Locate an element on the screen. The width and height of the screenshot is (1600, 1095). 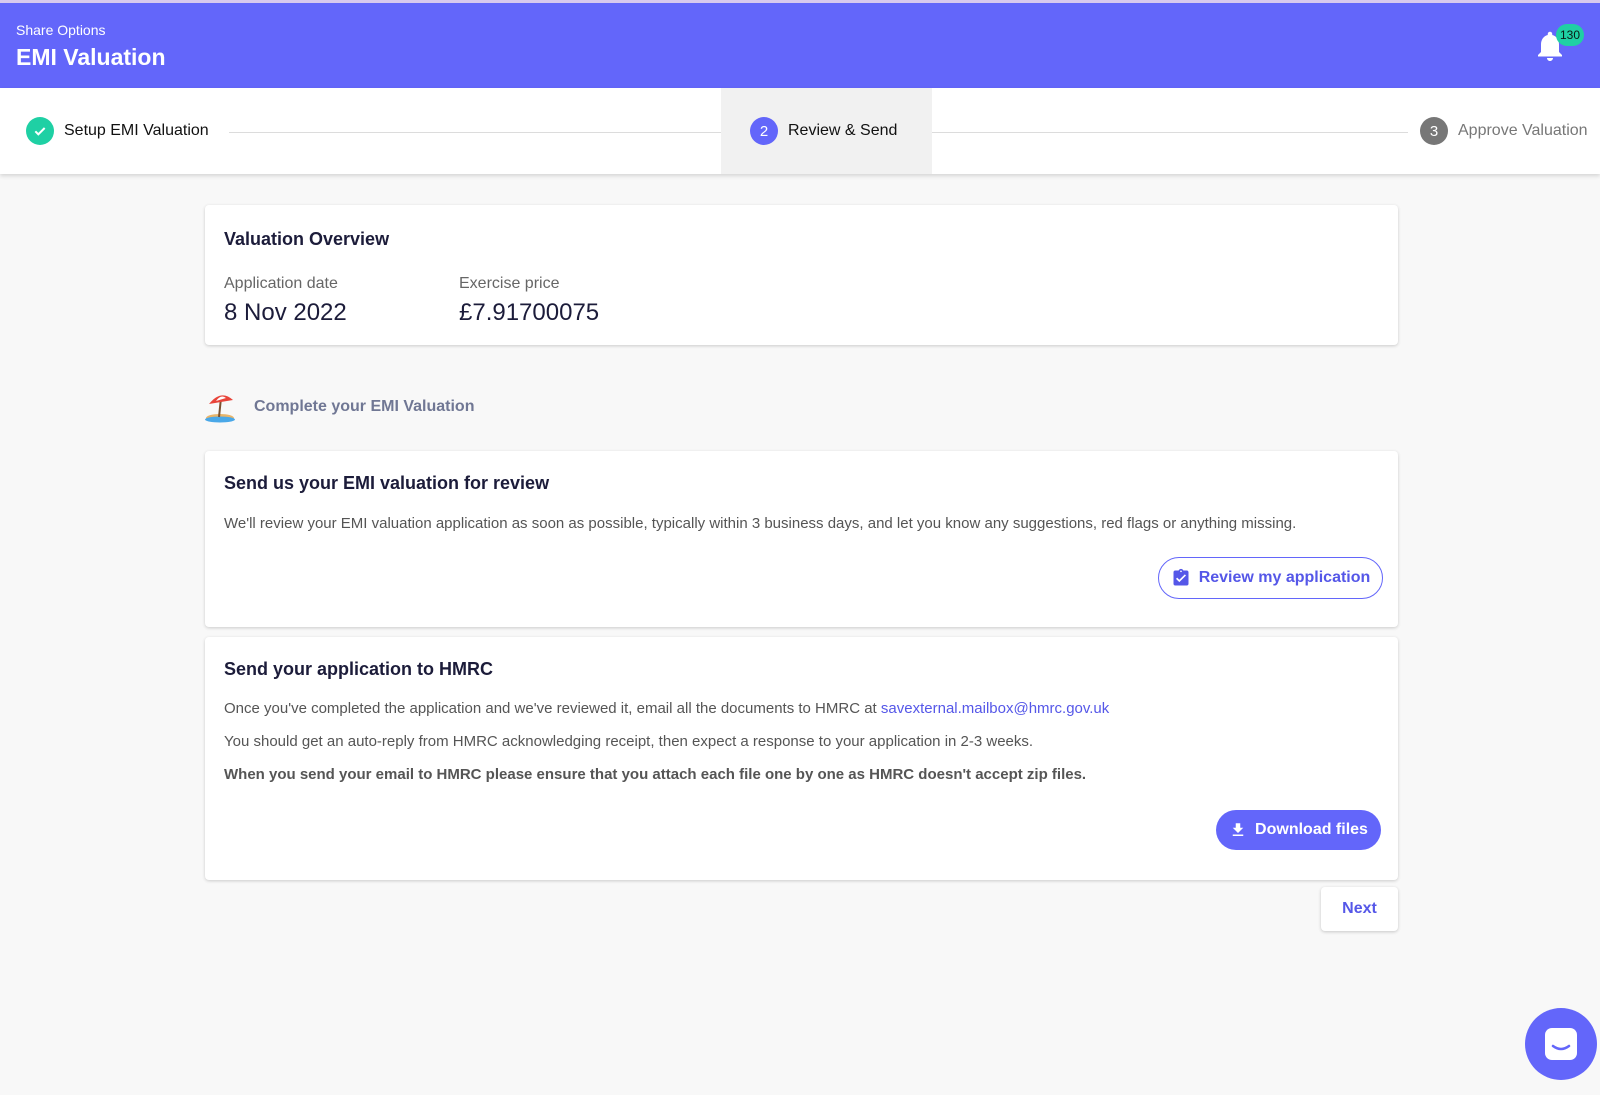
step-approve: 3 Approve Valuation is located at coordinates (1509, 131).